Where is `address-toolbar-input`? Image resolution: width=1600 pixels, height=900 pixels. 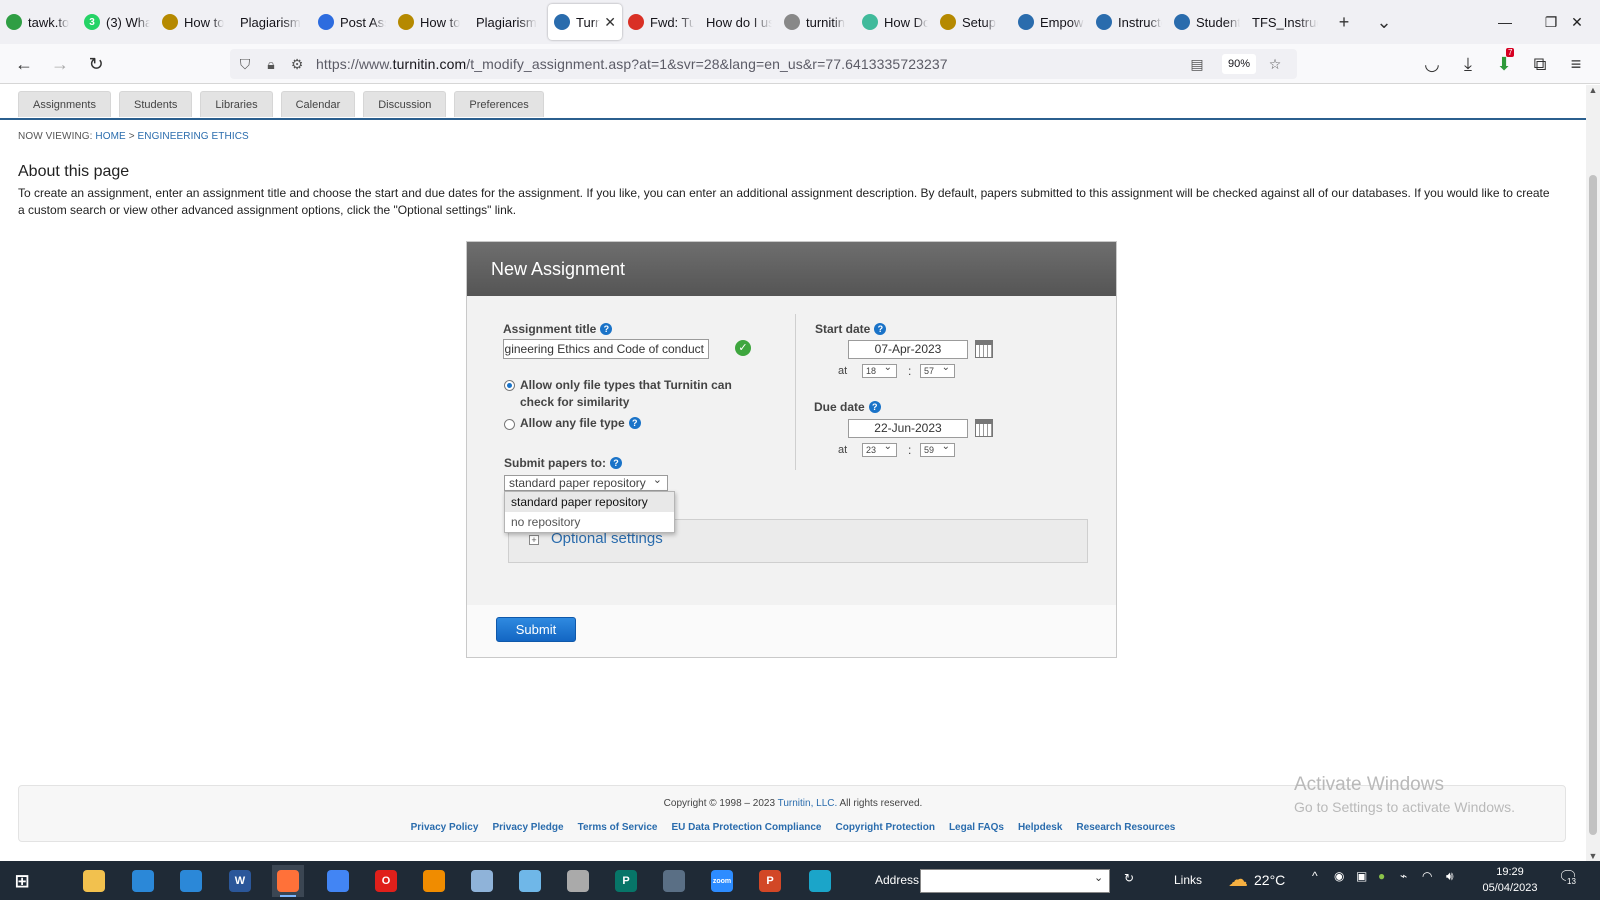 address-toolbar-input is located at coordinates (1015, 881).